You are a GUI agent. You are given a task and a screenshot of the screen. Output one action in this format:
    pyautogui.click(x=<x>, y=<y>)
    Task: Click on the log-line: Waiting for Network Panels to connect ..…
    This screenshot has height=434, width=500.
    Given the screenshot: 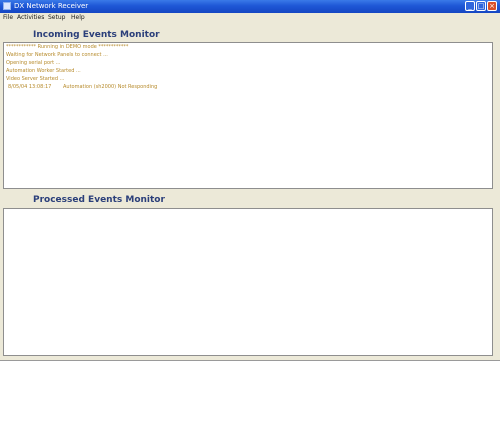 What is the action you would take?
    pyautogui.click(x=57, y=55)
    